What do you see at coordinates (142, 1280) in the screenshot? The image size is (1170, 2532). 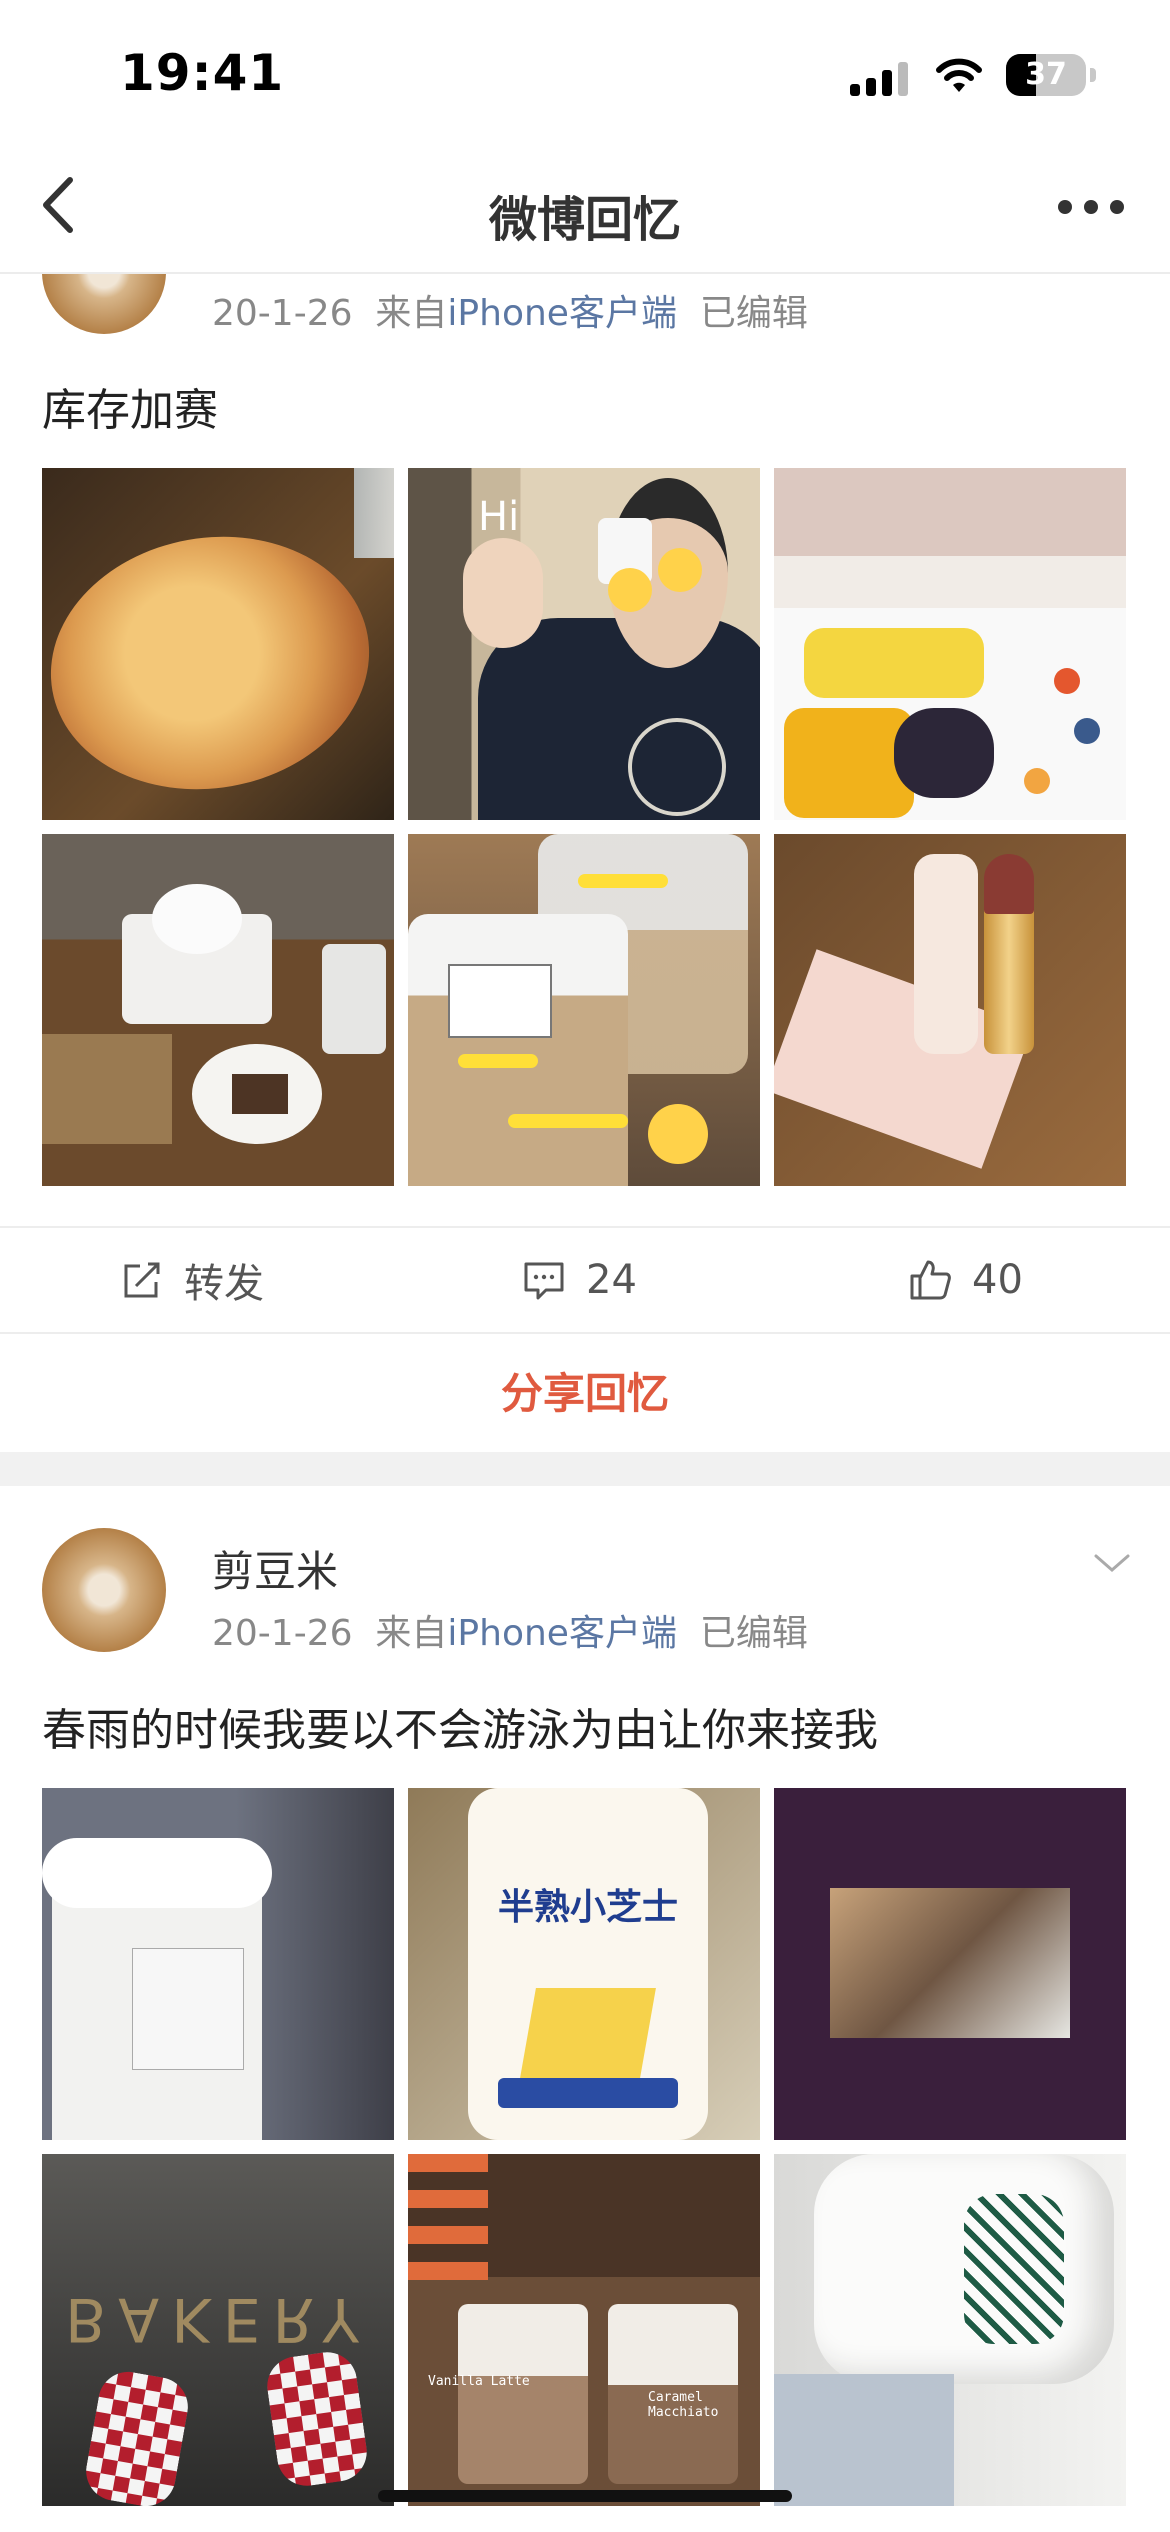 I see `repost-icon` at bounding box center [142, 1280].